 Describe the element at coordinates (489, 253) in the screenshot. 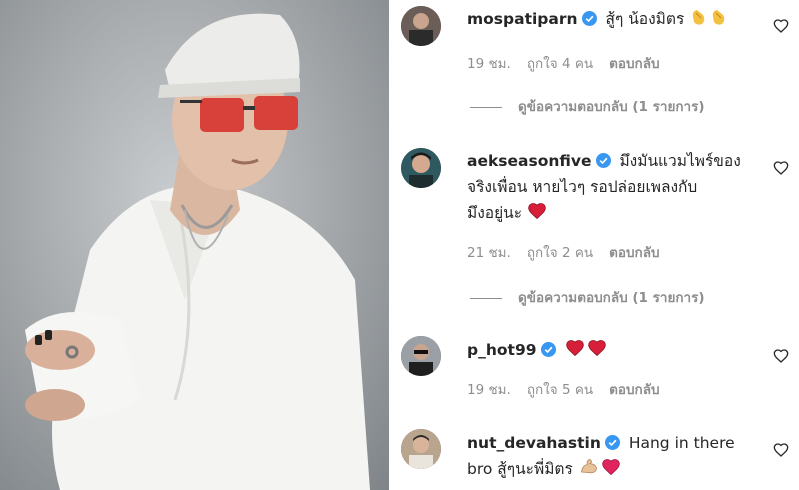

I see `comment-time: 21 ชม.` at that location.